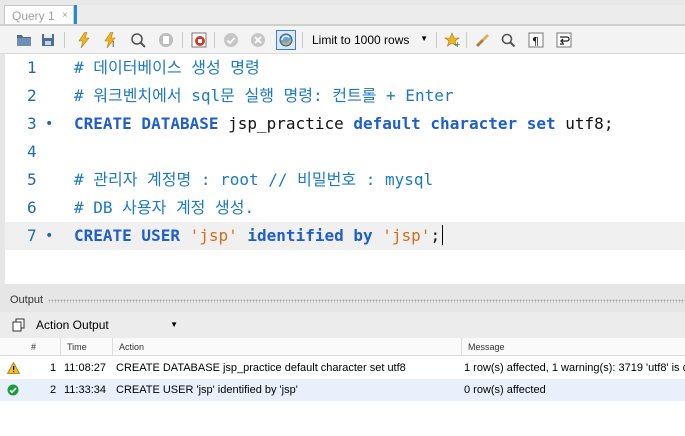 This screenshot has height=436, width=685. I want to click on close-icon: ×, so click(65, 15).